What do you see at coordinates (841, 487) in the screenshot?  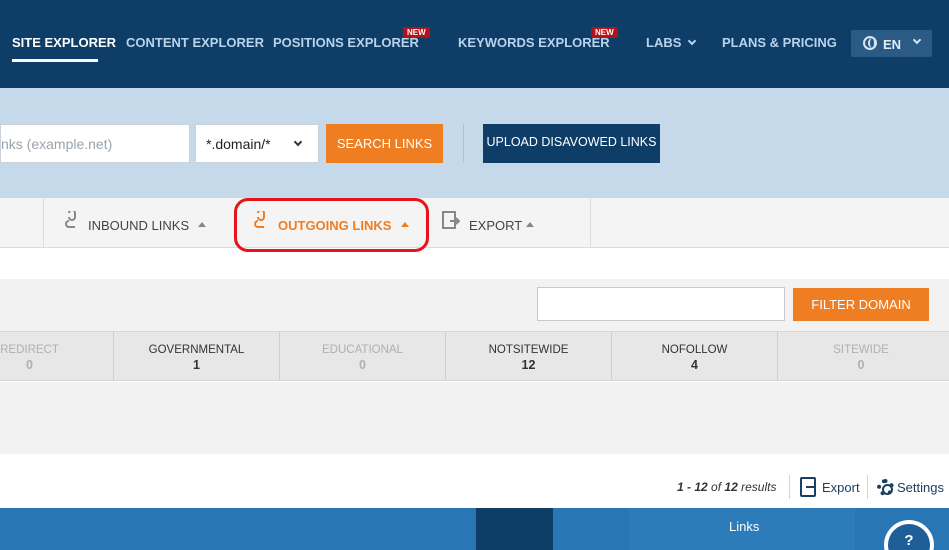 I see `export-link: Export` at bounding box center [841, 487].